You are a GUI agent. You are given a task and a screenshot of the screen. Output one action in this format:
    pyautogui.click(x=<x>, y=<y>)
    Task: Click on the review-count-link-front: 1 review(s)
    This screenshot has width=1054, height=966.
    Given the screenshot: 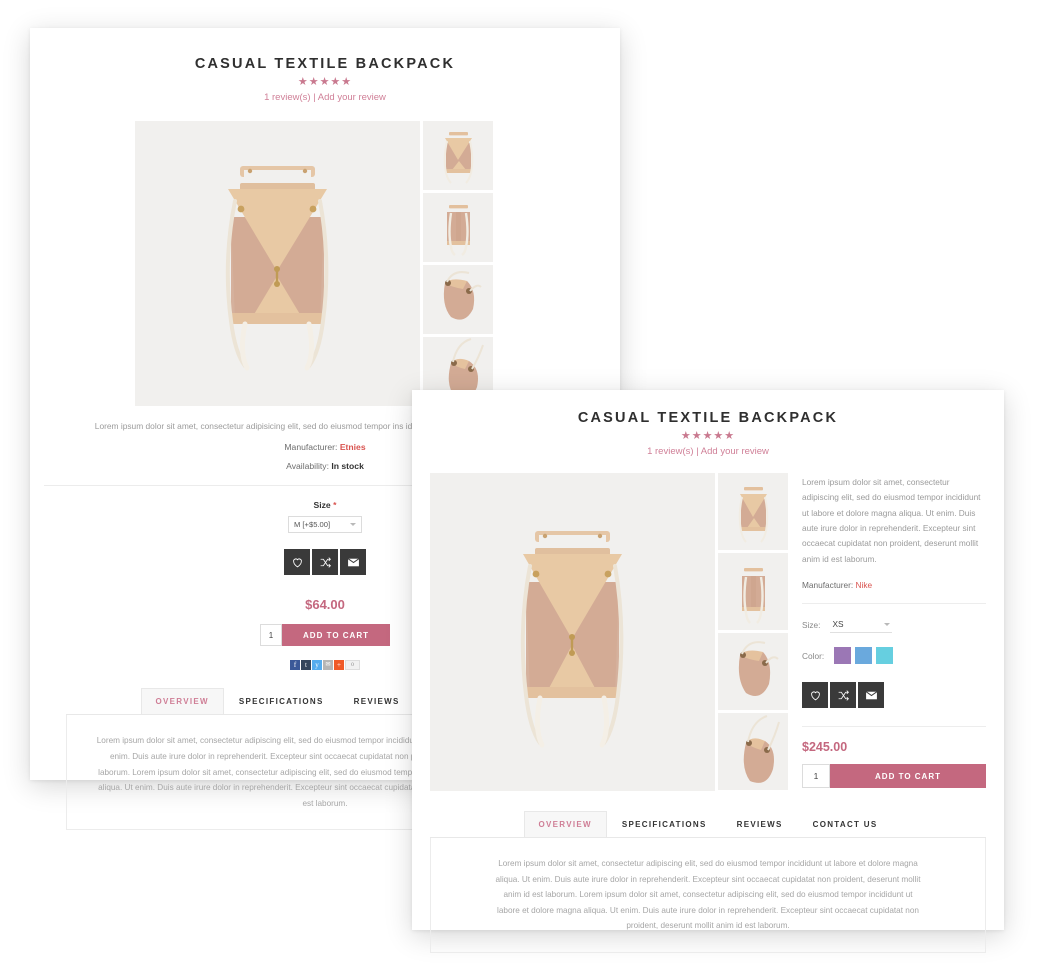 What is the action you would take?
    pyautogui.click(x=670, y=451)
    